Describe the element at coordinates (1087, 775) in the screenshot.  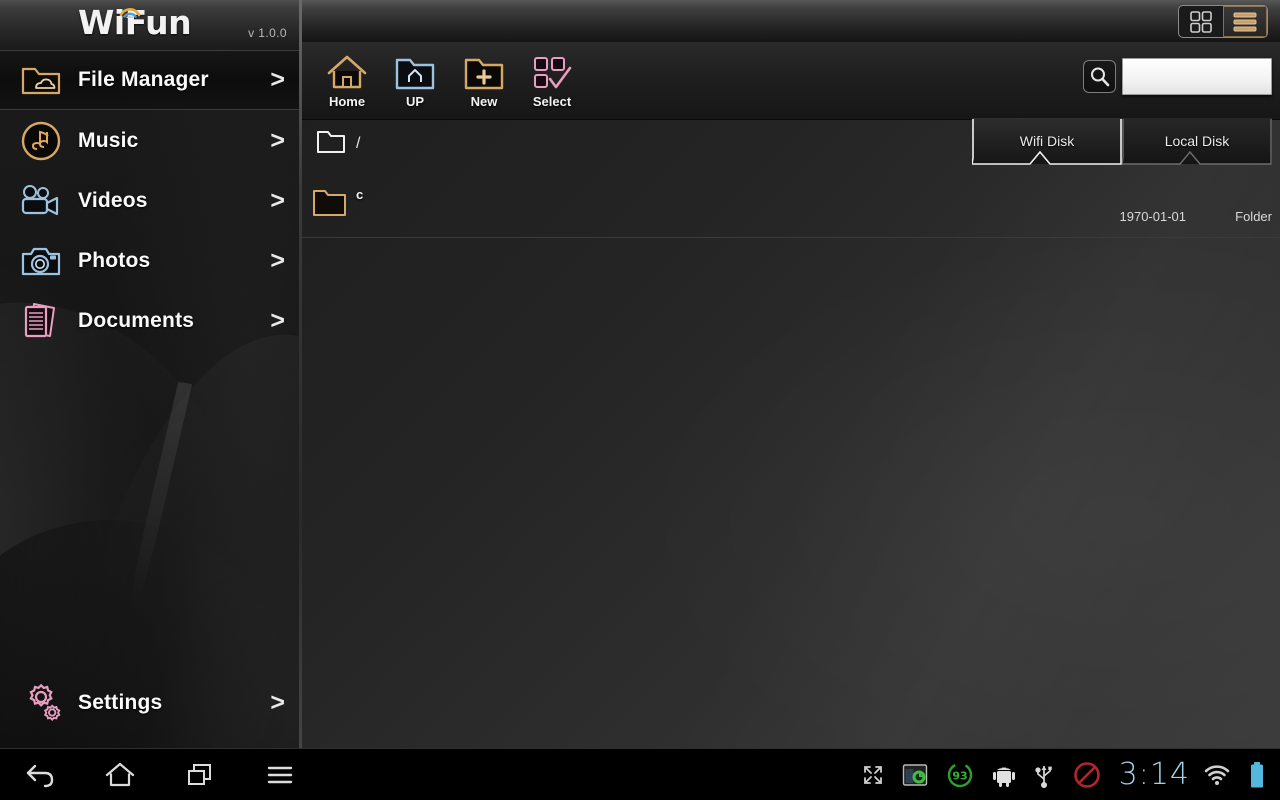
I see `mute-icon` at that location.